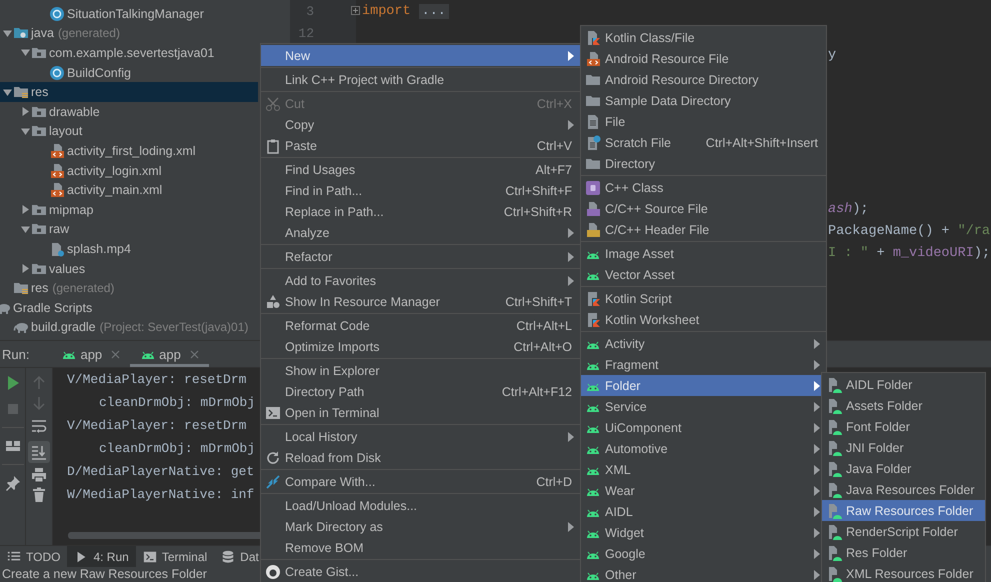  I want to click on tree-label: build.gradle, so click(63, 327).